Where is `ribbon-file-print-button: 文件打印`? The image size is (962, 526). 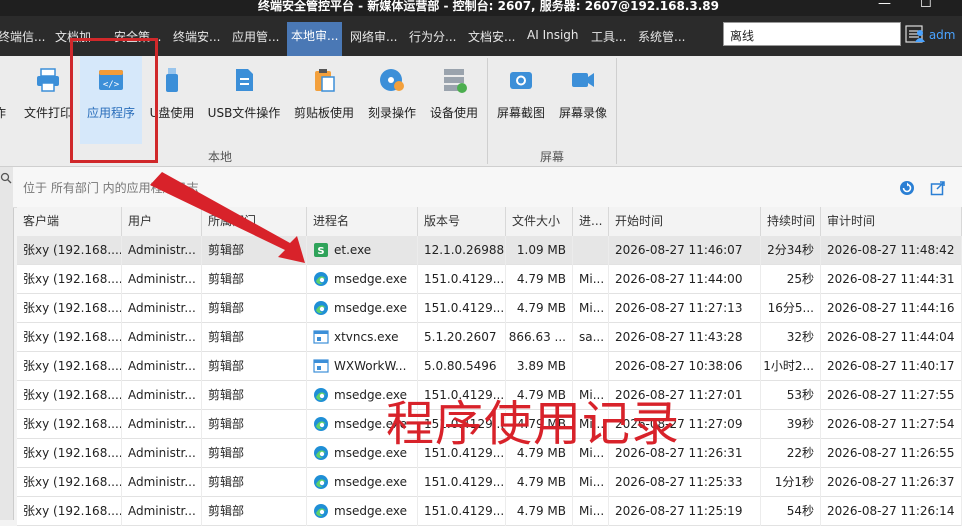
ribbon-file-print-button: 文件打印 is located at coordinates (48, 100).